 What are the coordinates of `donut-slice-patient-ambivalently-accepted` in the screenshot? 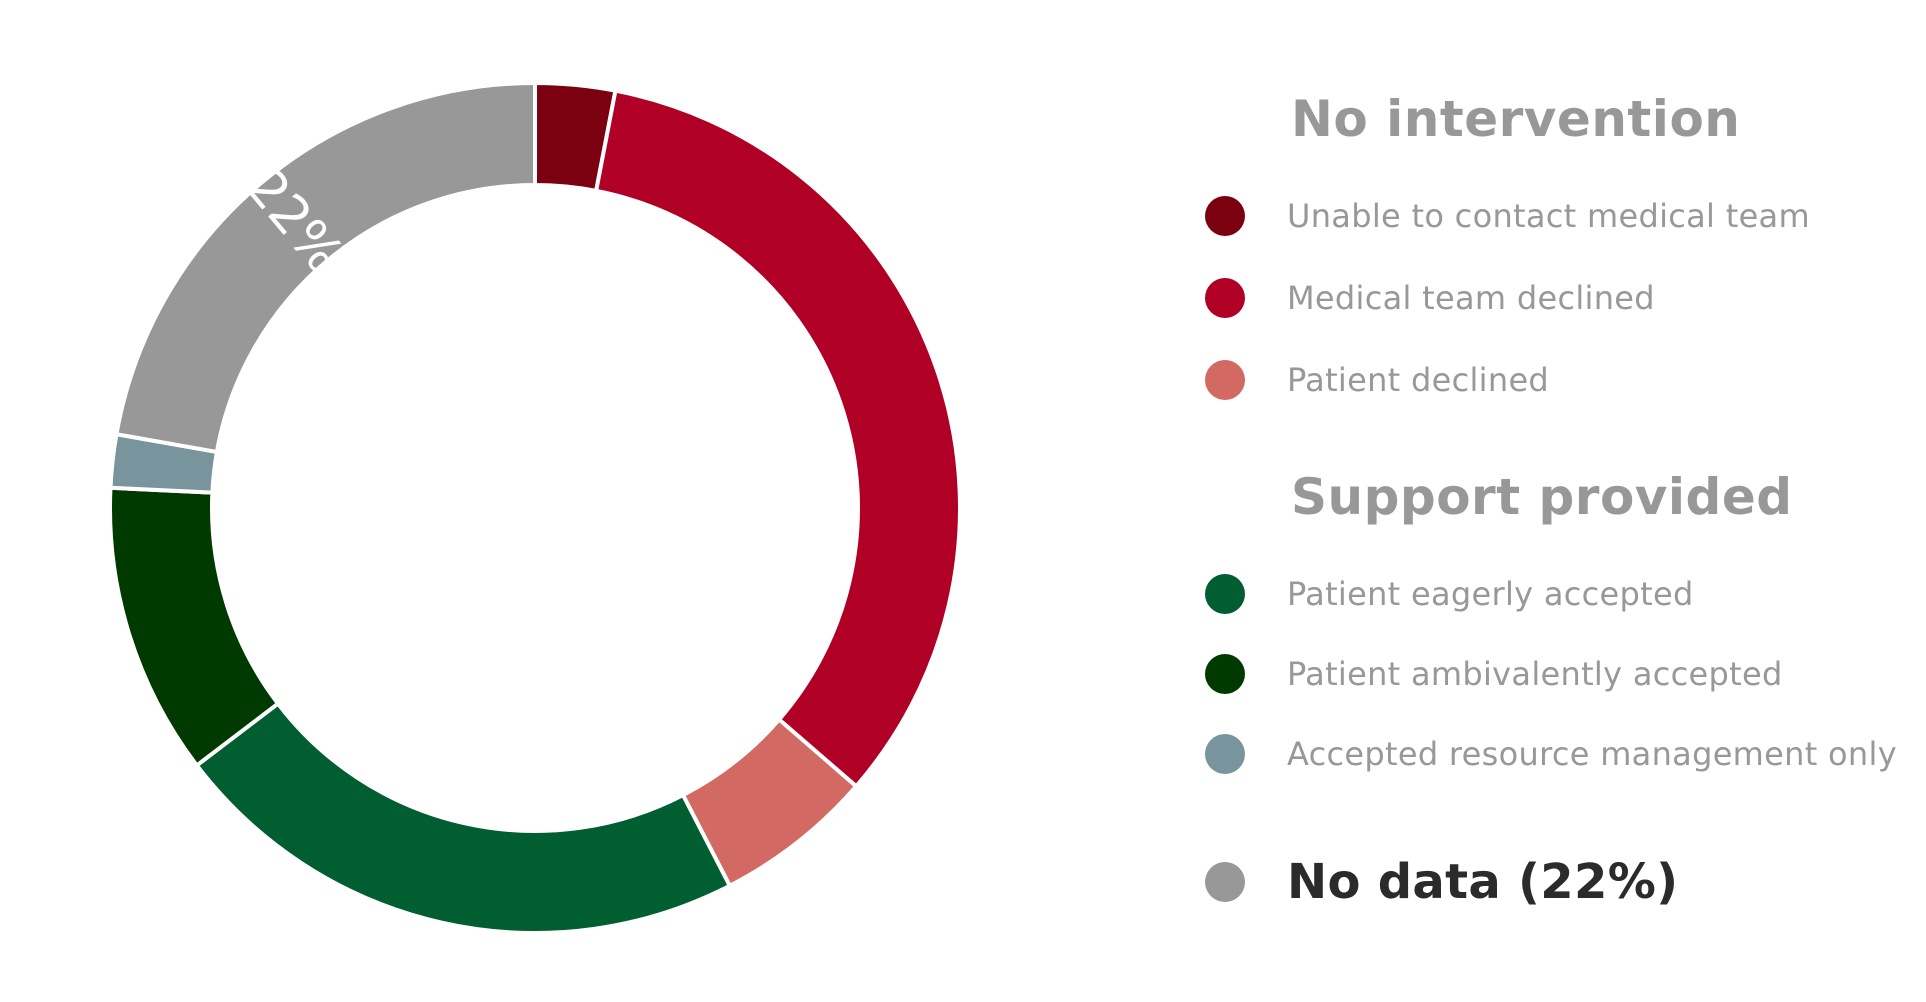 It's located at (194, 627).